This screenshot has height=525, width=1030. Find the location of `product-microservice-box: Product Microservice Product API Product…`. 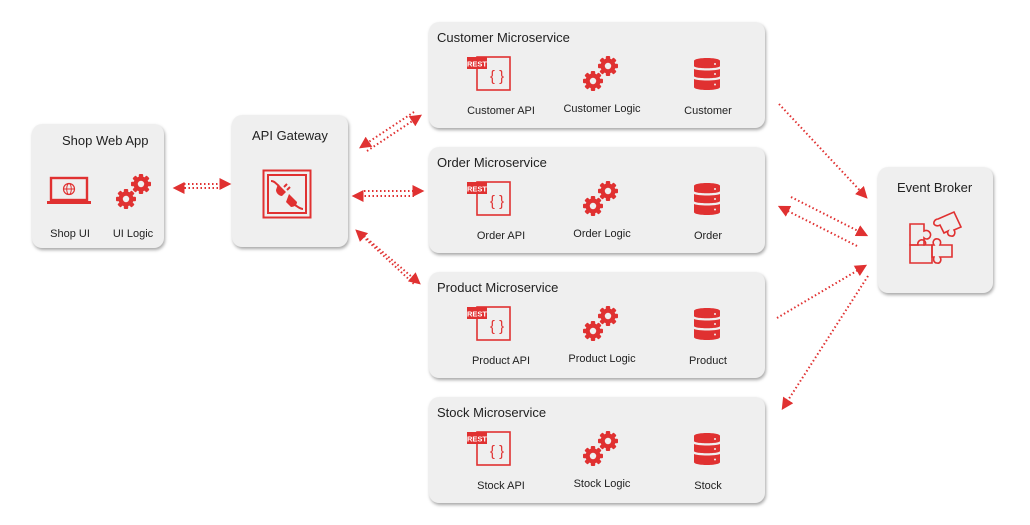

product-microservice-box: Product Microservice Product API Product… is located at coordinates (597, 325).